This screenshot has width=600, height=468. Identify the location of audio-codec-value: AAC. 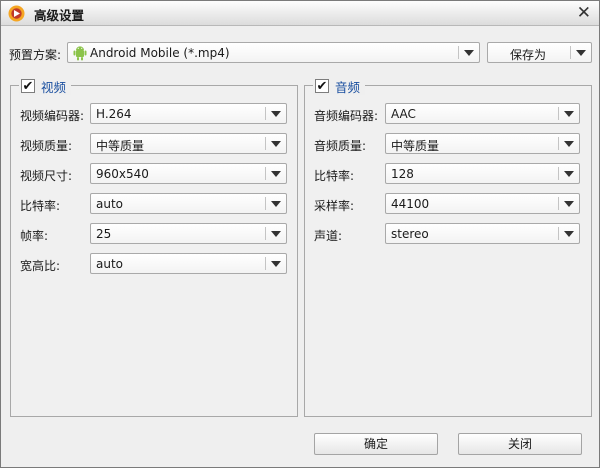
(403, 114).